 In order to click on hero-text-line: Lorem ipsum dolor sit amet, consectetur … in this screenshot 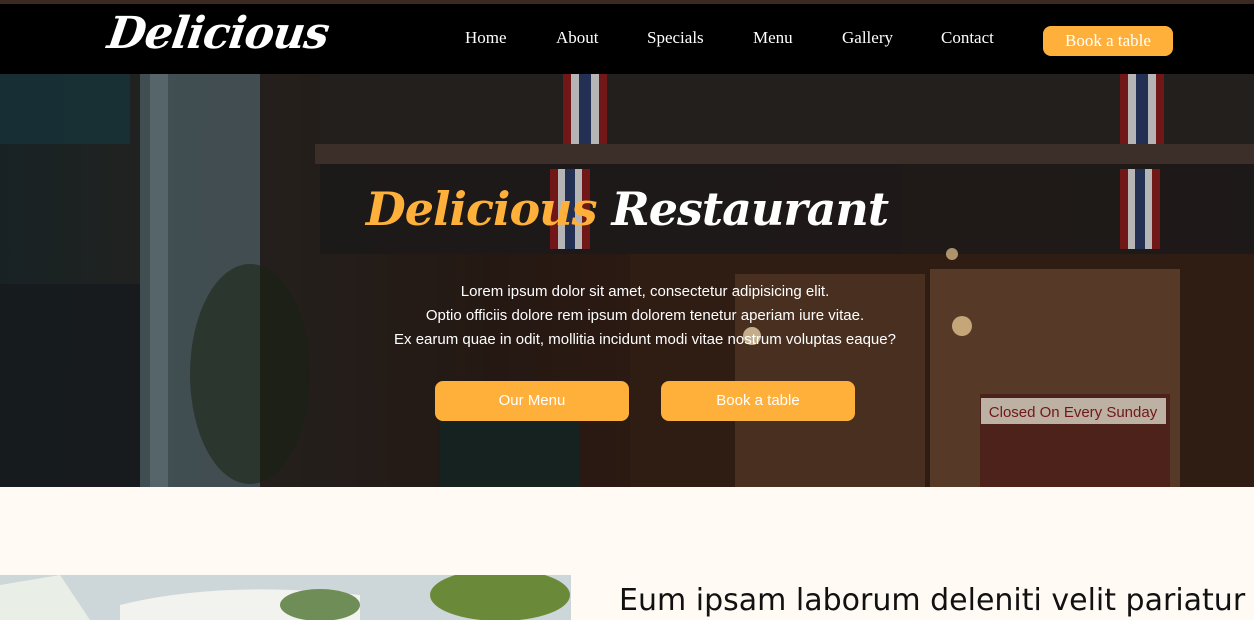, I will do `click(645, 291)`.